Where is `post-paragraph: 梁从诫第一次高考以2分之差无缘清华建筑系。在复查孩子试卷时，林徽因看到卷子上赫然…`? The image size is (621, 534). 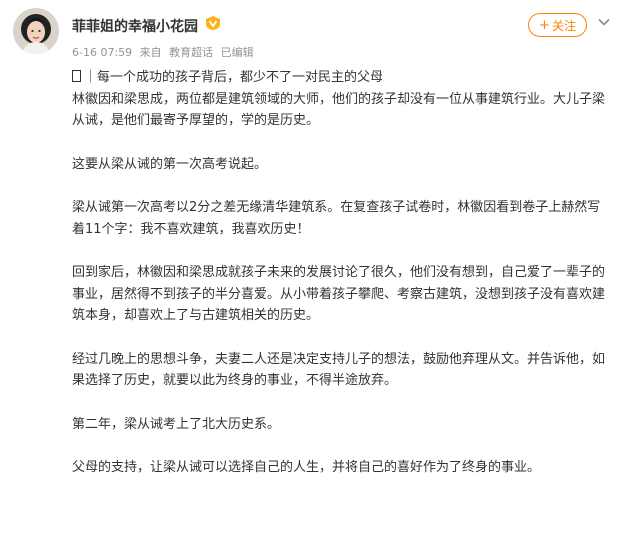
post-paragraph: 梁从诫第一次高考以2分之差无缘清华建筑系。在复查孩子试卷时，林徽因看到卷子上赫然… is located at coordinates (336, 218).